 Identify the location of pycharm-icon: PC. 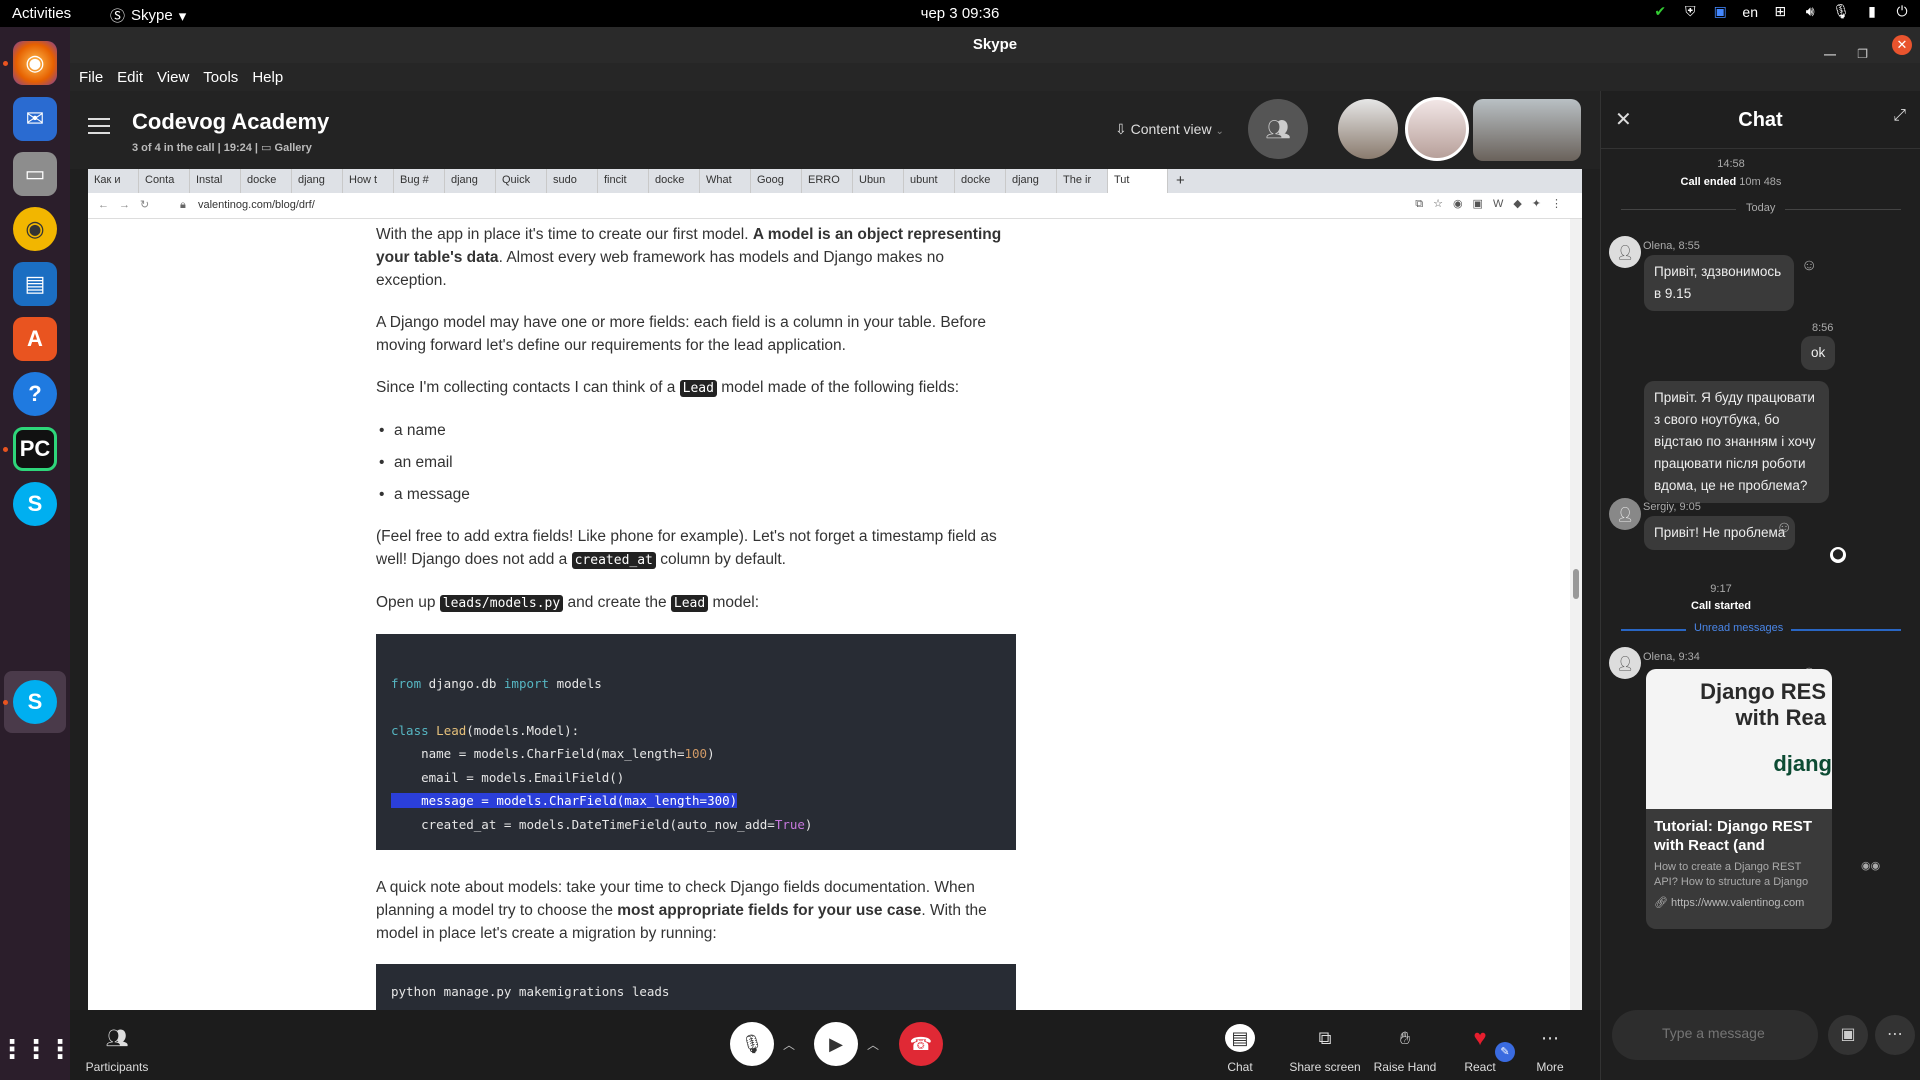
(35, 449).